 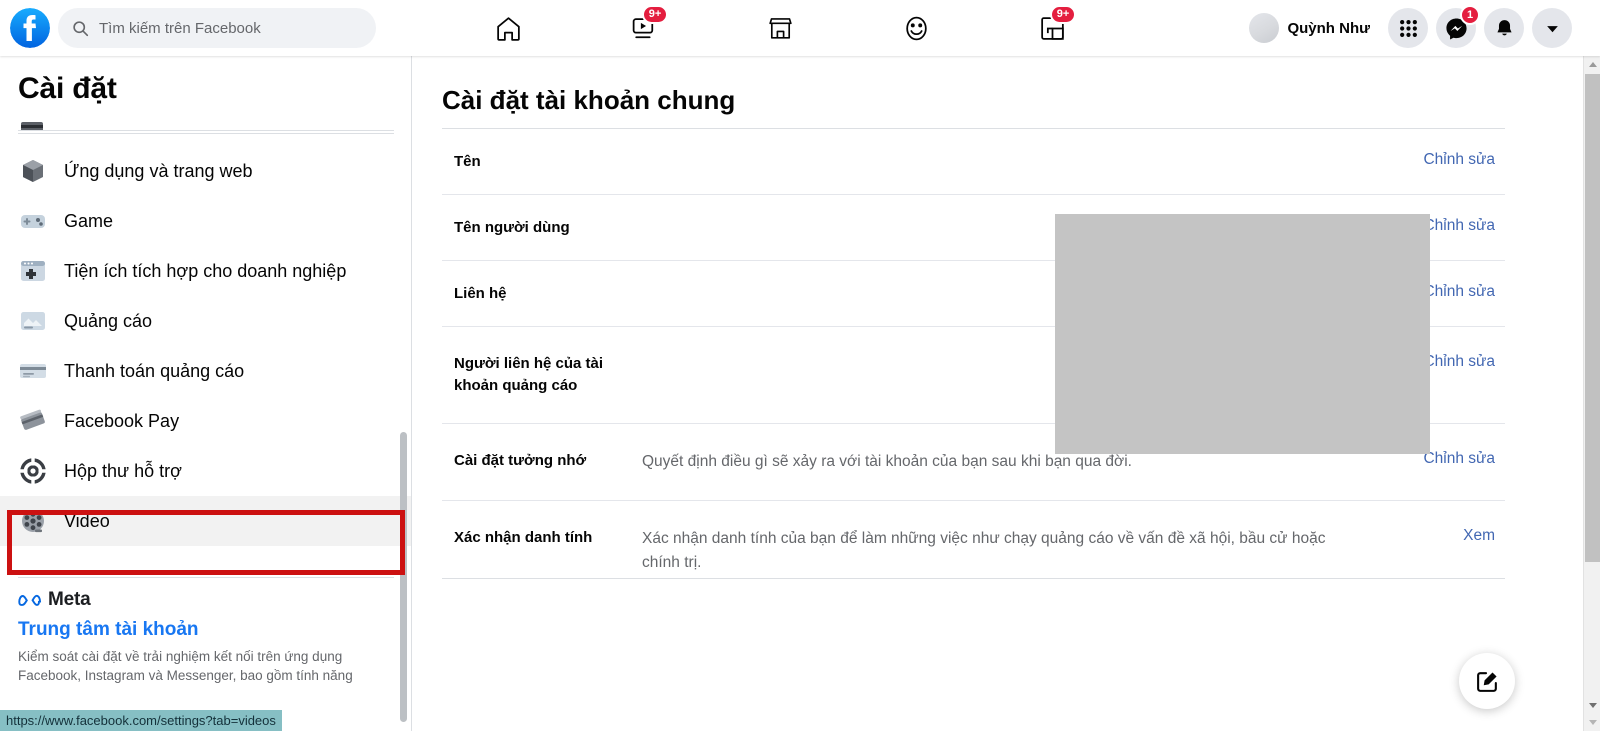 I want to click on sidebar-title: Cài đặt, so click(x=74, y=89).